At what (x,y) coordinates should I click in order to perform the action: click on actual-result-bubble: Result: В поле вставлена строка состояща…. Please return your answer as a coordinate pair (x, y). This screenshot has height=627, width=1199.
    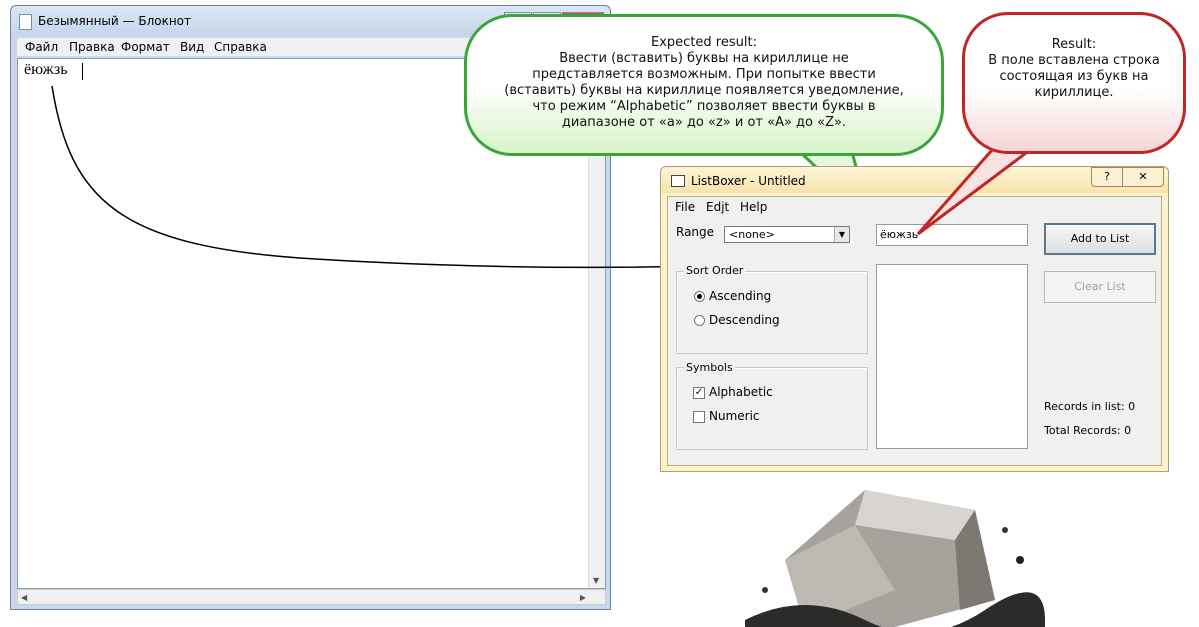
    Looking at the image, I should click on (1074, 83).